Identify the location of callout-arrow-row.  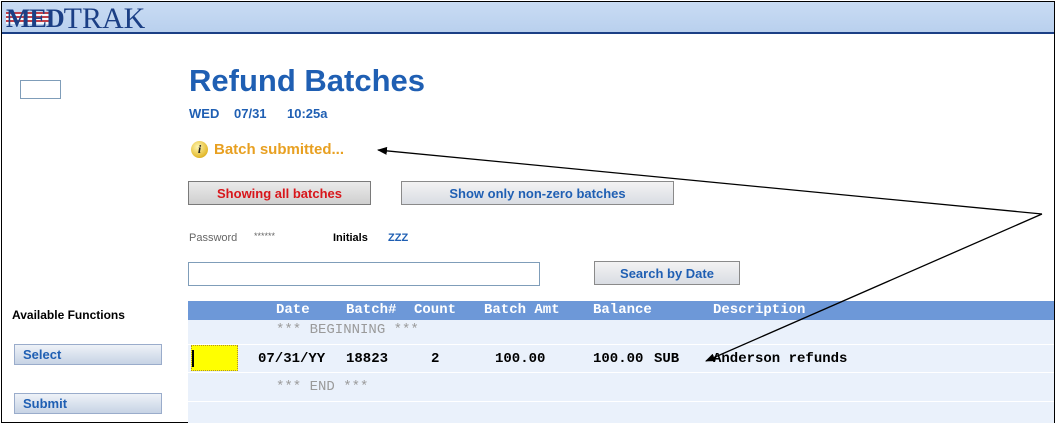
(874, 287).